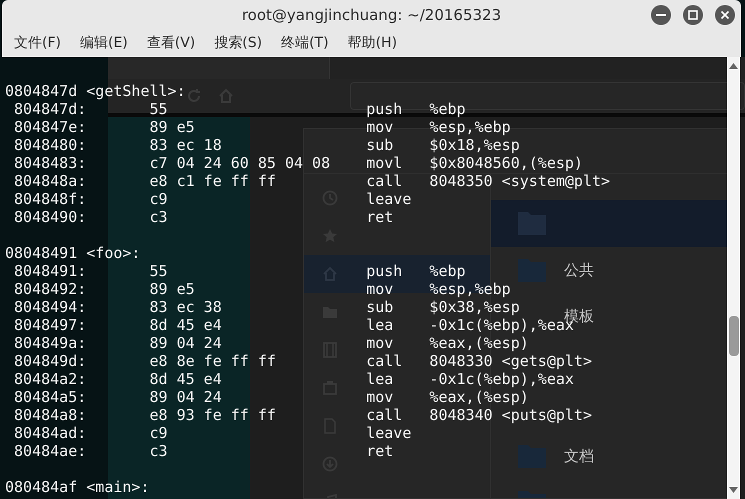 The height and width of the screenshot is (499, 745). I want to click on machine-code: e8 c1 fe ff ff, so click(212, 181).